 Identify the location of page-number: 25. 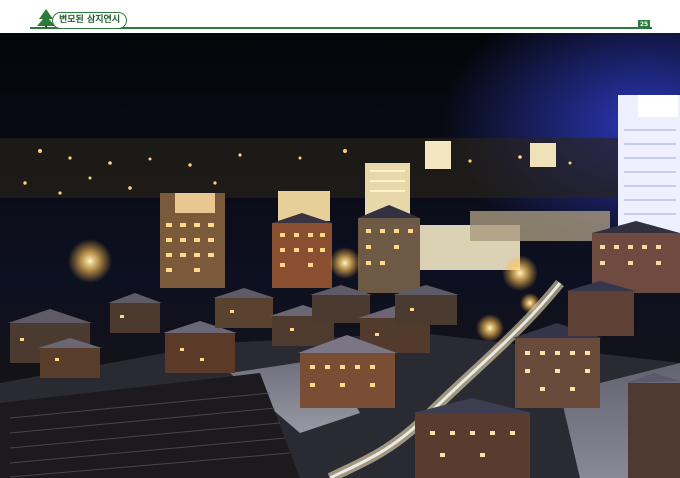
(644, 24).